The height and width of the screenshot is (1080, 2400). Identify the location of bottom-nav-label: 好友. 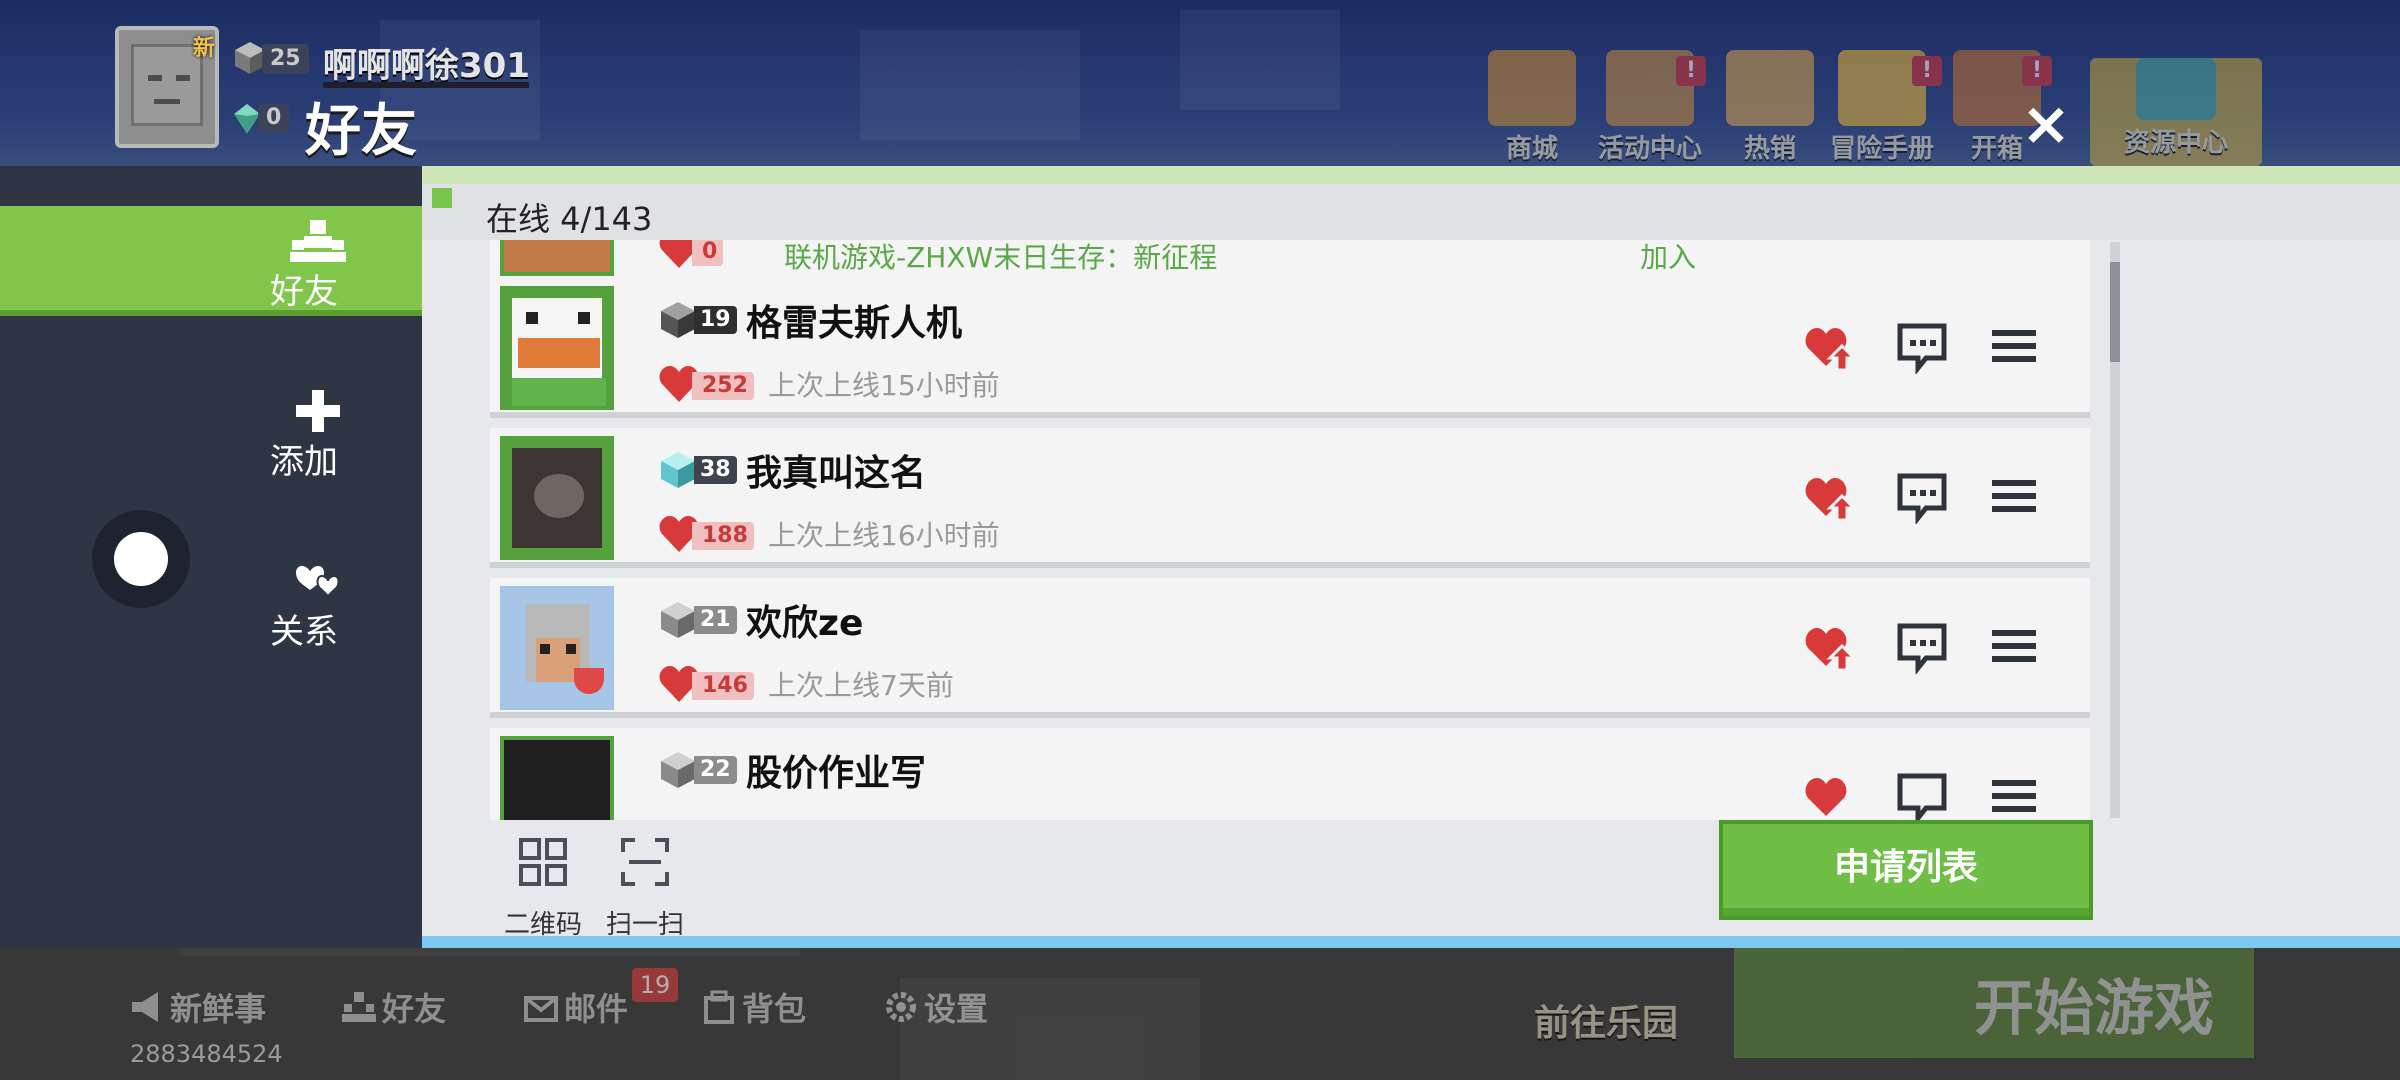
(414, 1009).